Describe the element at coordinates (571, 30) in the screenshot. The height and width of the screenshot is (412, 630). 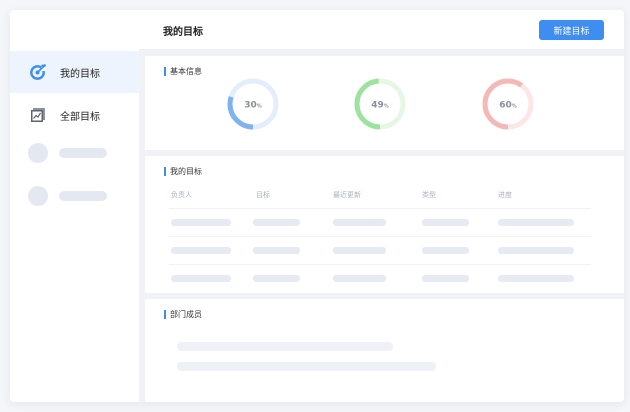
I see `new-goal-button: 新建目标` at that location.